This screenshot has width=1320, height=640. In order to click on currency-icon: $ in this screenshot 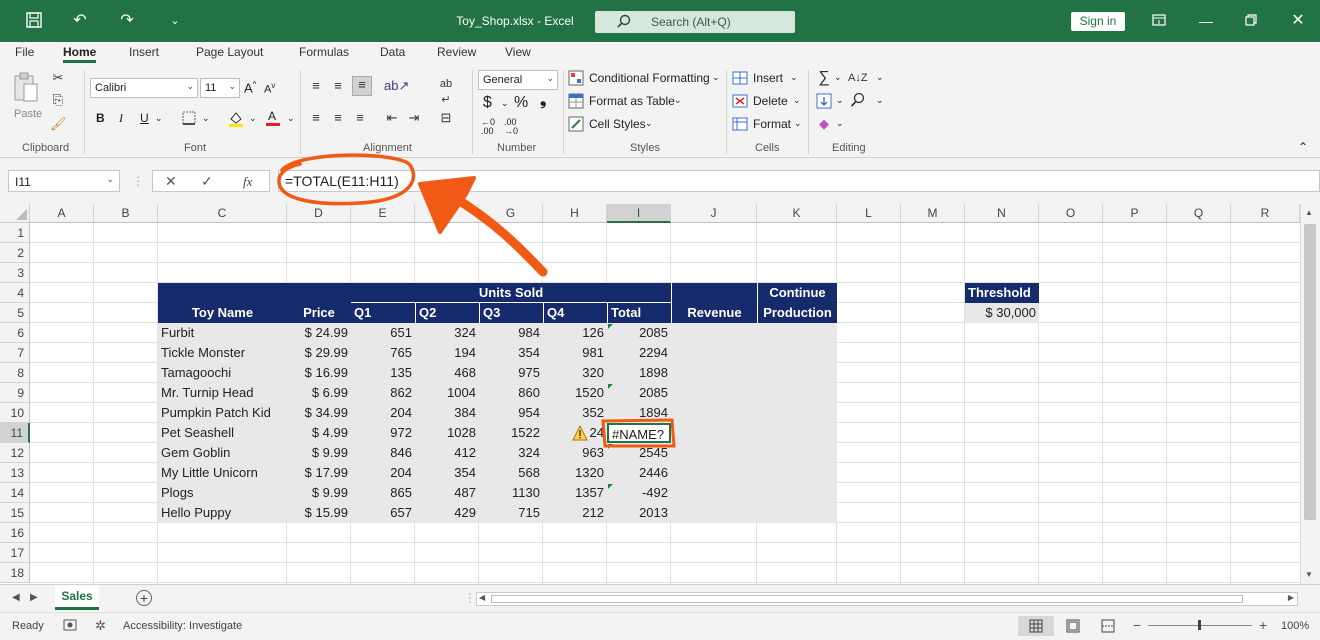, I will do `click(487, 103)`.